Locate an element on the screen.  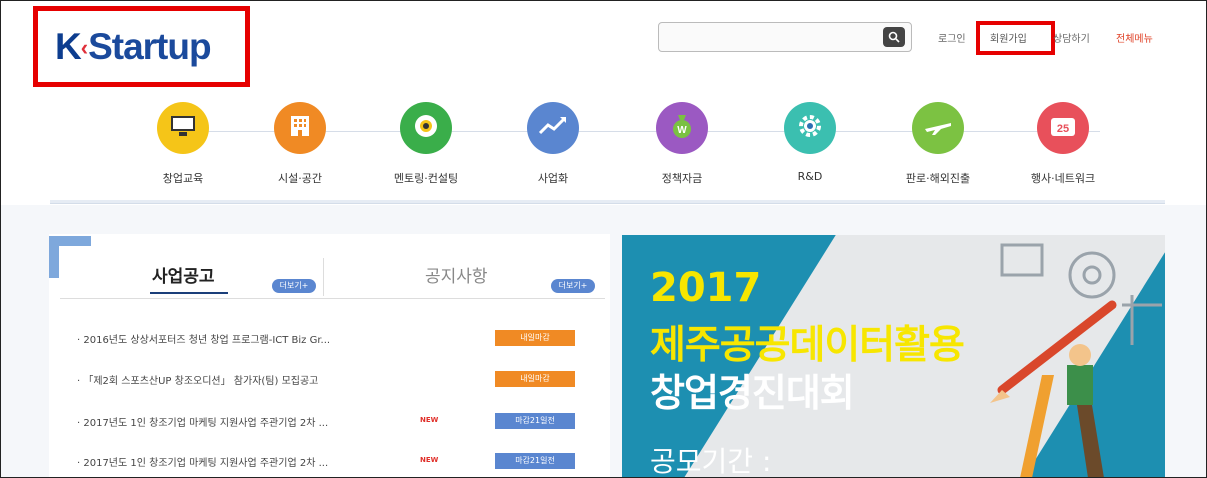
svg-text: 25 is located at coordinates (1063, 129).